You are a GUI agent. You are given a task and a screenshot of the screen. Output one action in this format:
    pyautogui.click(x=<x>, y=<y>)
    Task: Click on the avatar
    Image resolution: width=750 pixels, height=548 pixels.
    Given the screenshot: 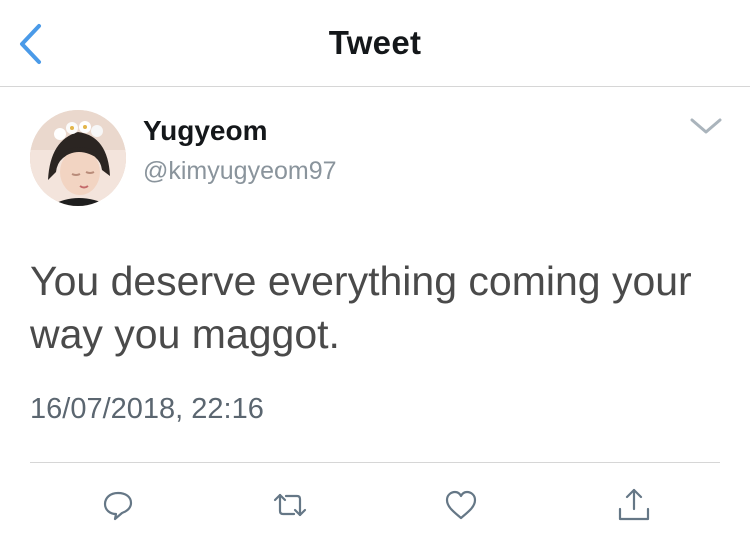 What is the action you would take?
    pyautogui.click(x=78, y=158)
    